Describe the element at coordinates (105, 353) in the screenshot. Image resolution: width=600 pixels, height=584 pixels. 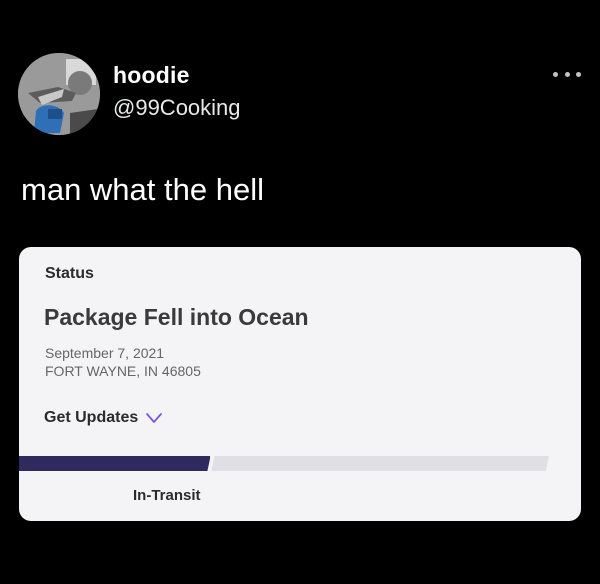
I see `status-date: September 7, 2021` at that location.